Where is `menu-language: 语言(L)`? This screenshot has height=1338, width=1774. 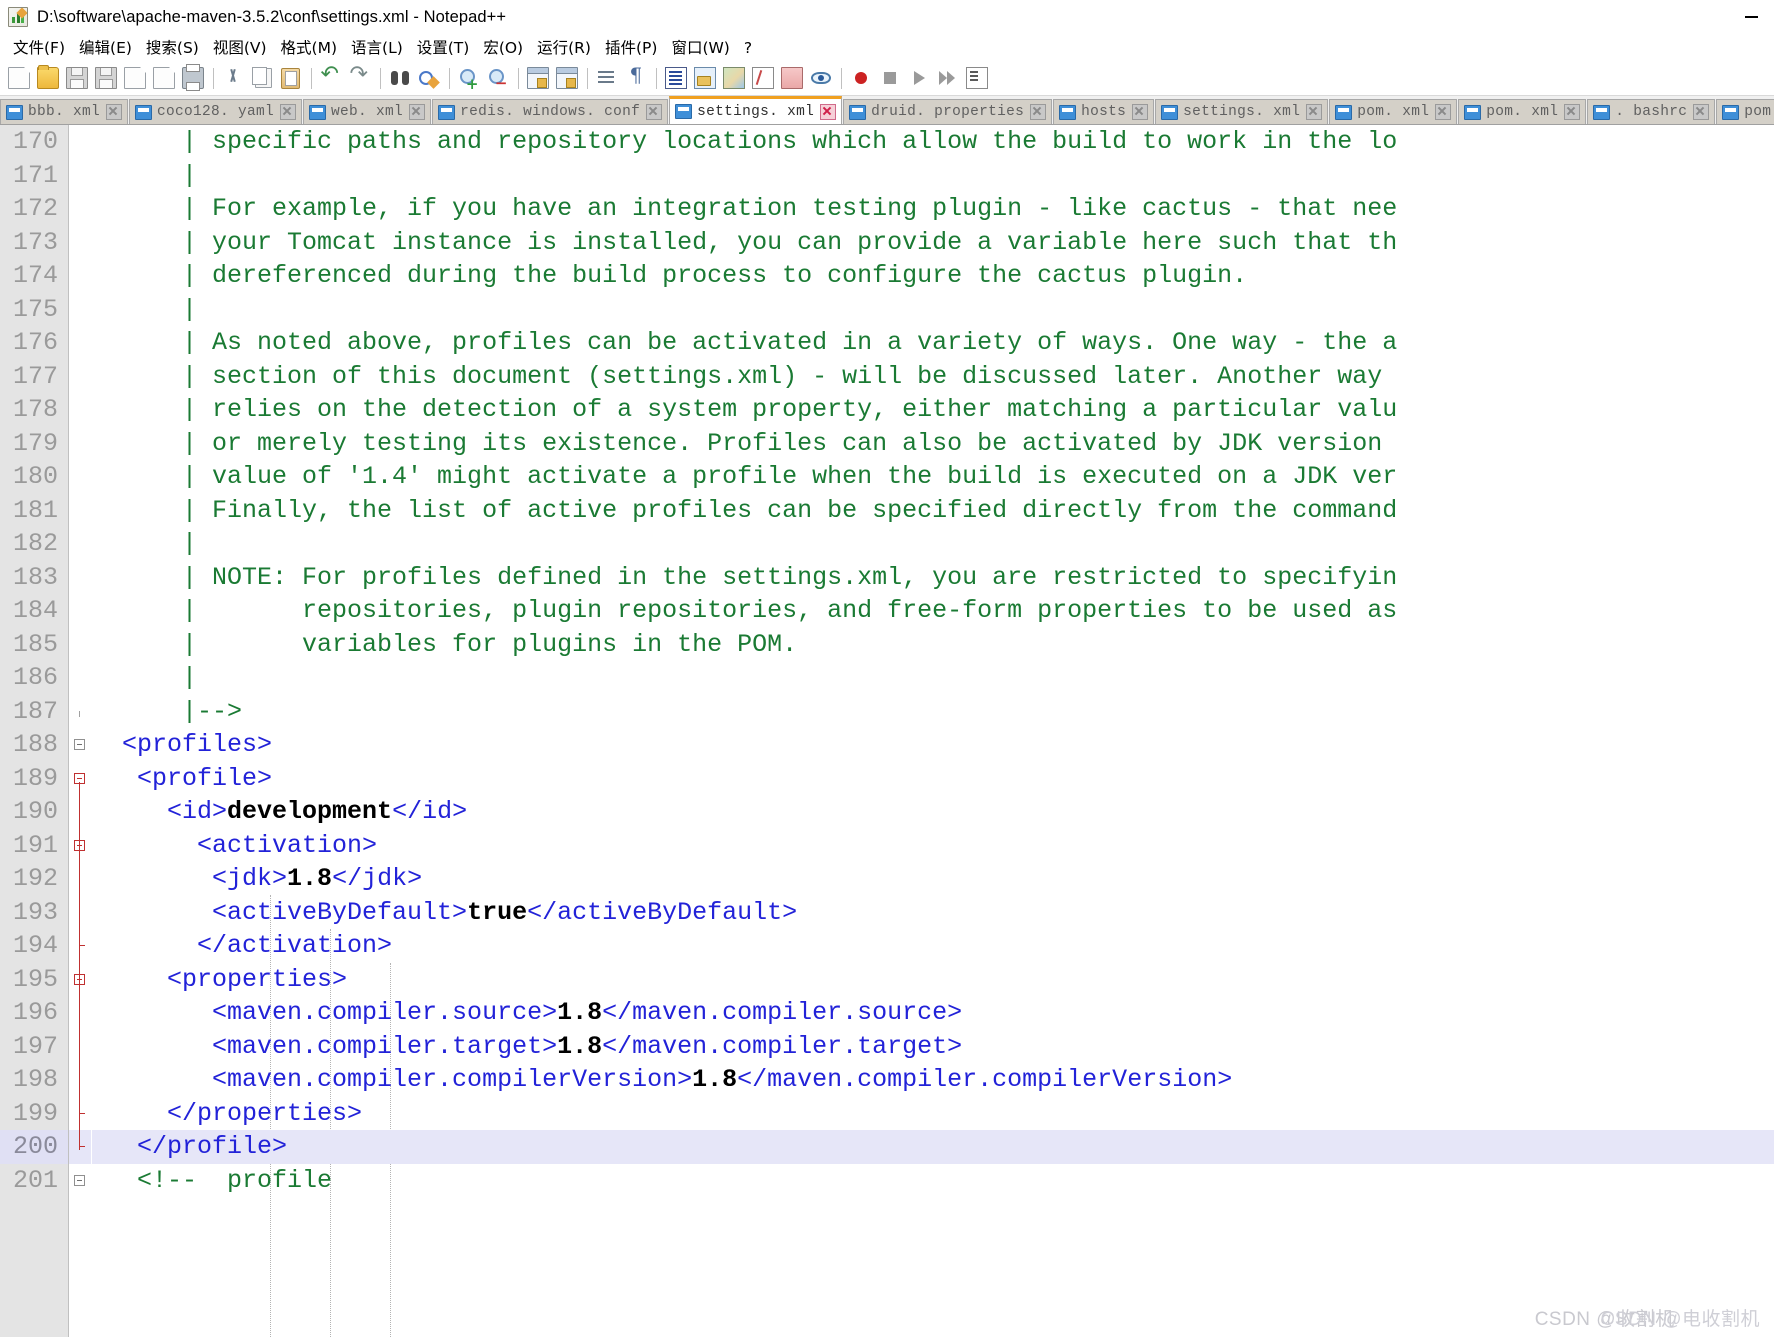
menu-language: 语言(L) is located at coordinates (377, 48).